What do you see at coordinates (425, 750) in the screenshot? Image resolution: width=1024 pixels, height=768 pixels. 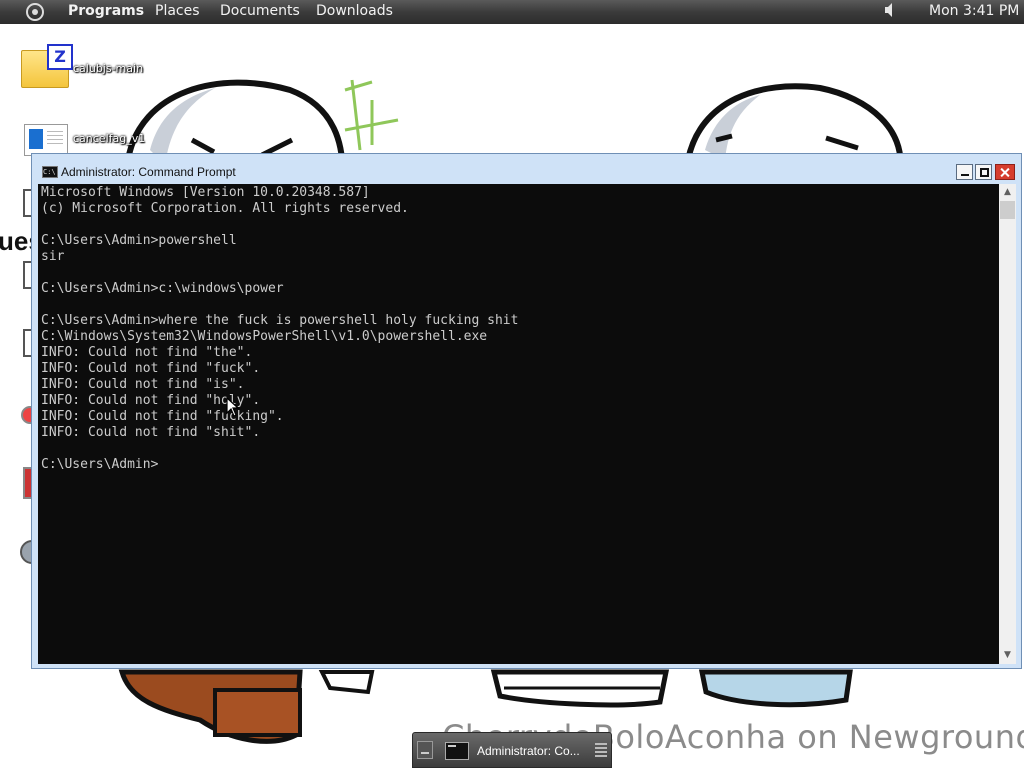 I see `taskbar-minimize-icon` at bounding box center [425, 750].